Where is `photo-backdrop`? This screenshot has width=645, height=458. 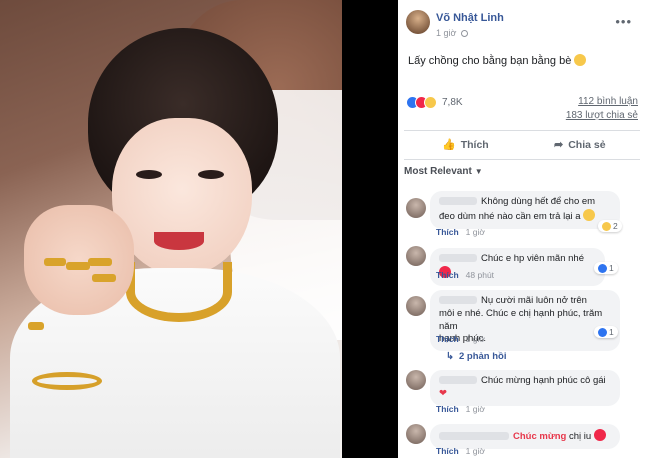
photo-backdrop is located at coordinates (370, 229).